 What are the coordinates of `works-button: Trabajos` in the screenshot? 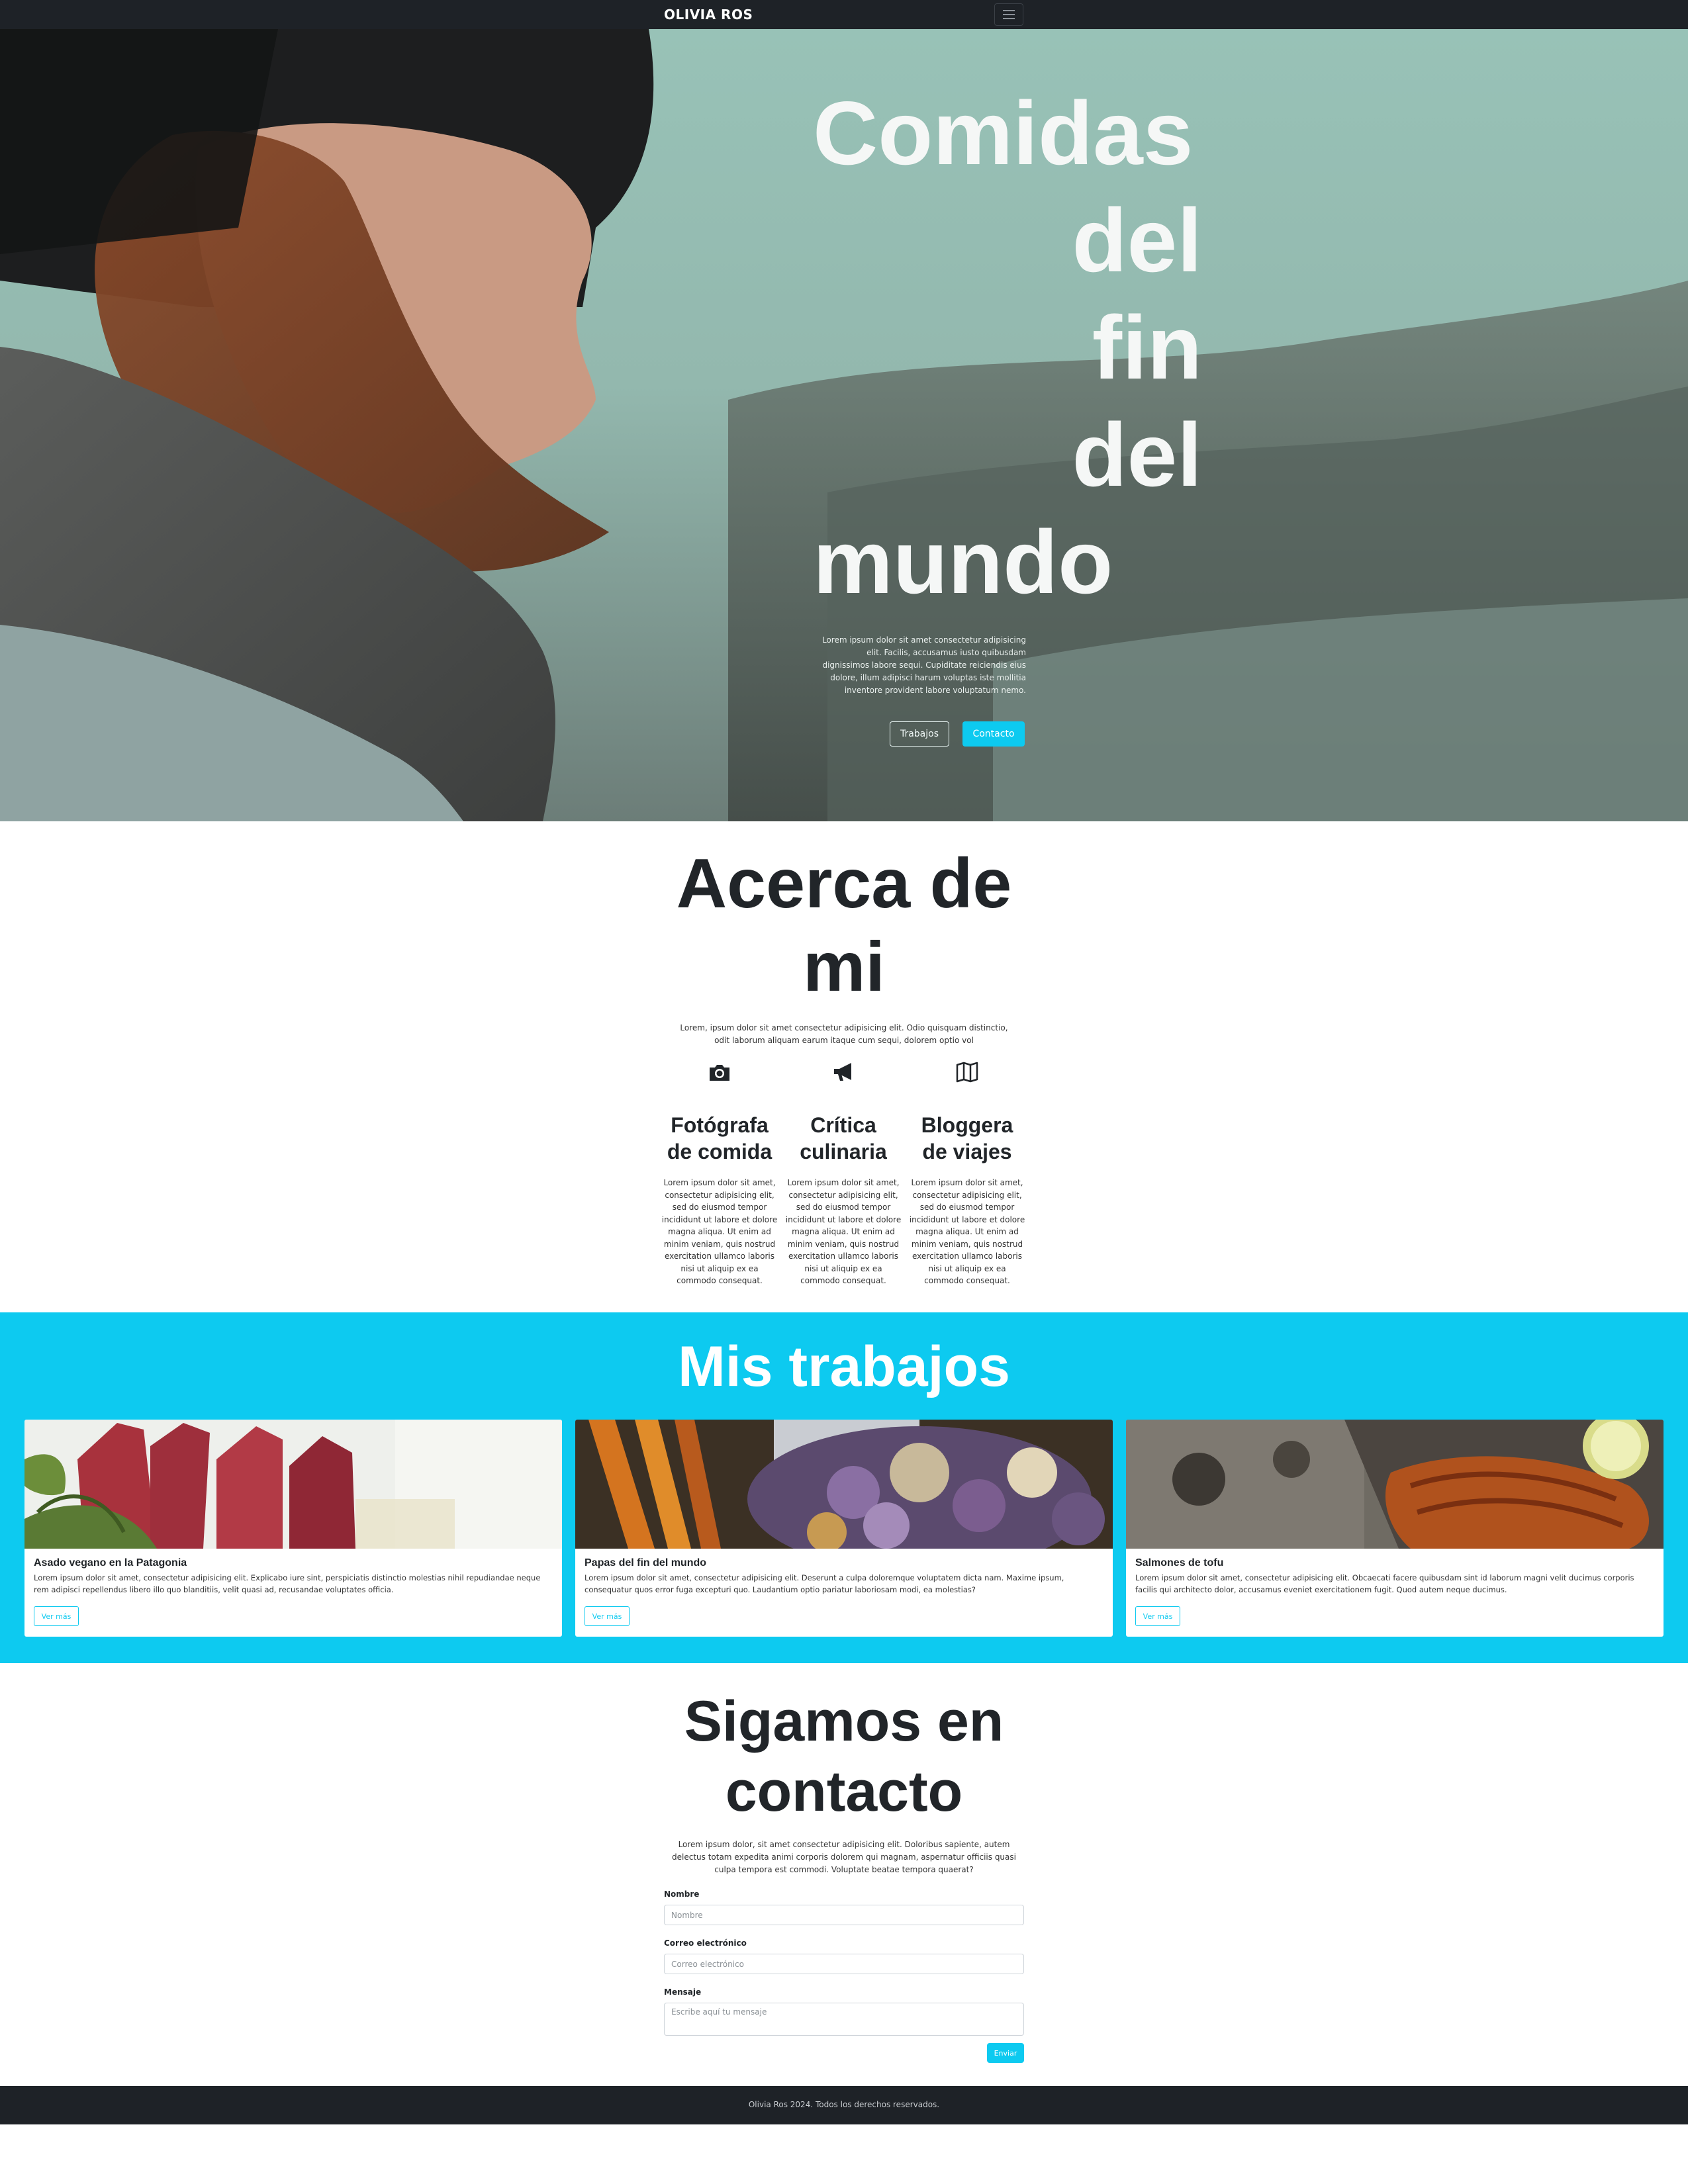 It's located at (919, 734).